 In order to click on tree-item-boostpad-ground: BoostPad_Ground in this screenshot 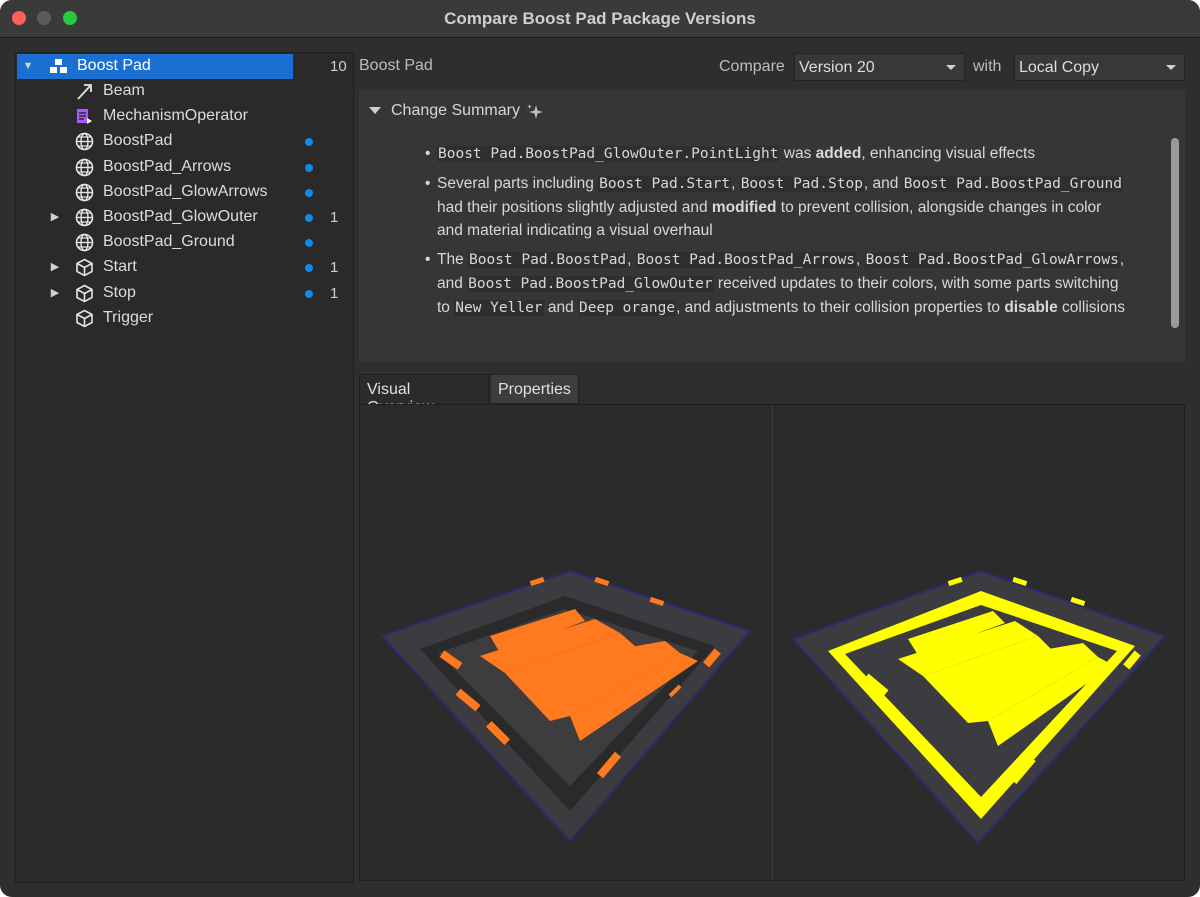, I will do `click(184, 242)`.